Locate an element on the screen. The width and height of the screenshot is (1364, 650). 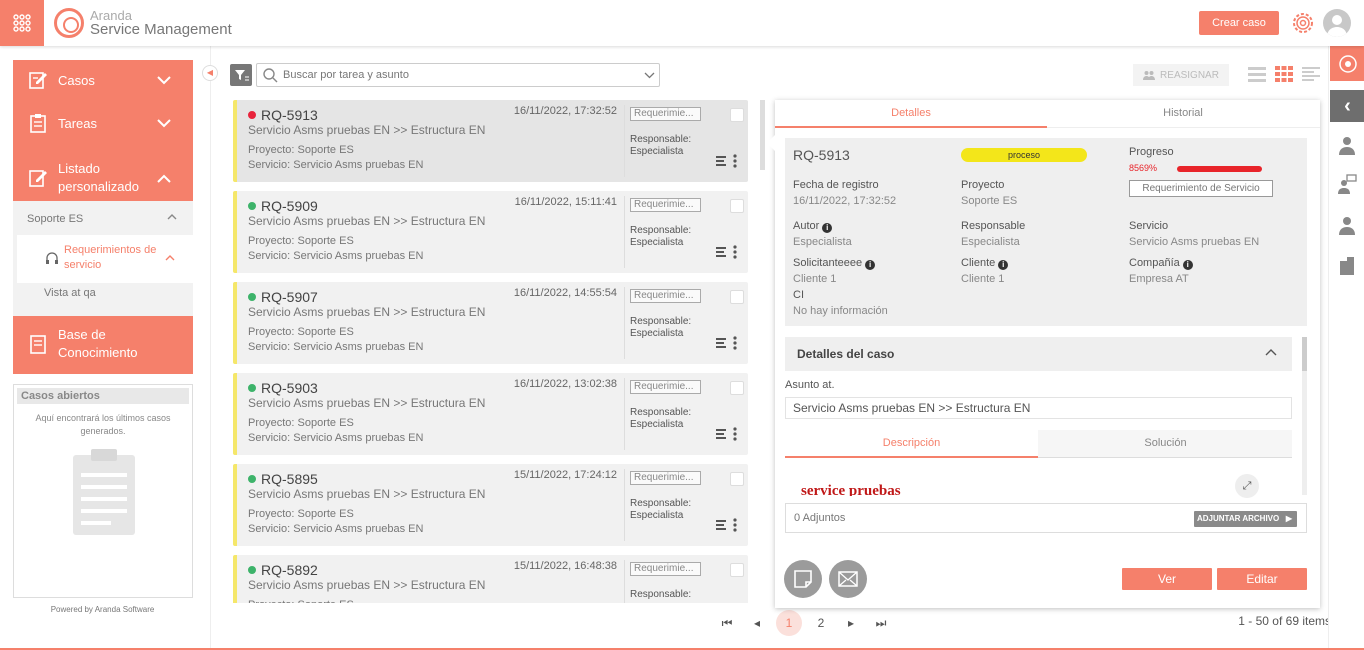
detail-scroll-thumb is located at coordinates (1304, 354).